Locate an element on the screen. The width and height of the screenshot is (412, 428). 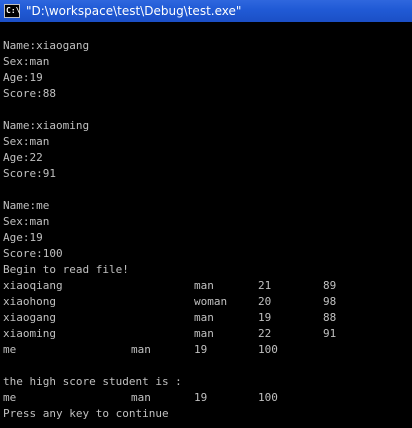
student-score: Score:88 is located at coordinates (29, 93).